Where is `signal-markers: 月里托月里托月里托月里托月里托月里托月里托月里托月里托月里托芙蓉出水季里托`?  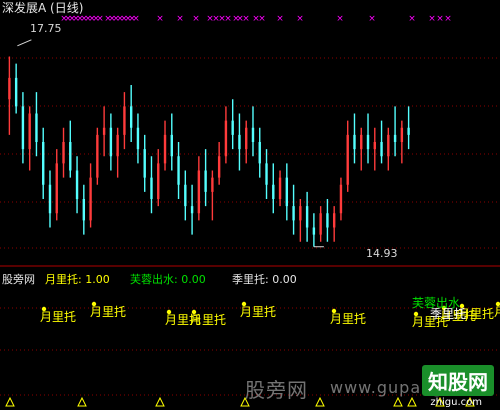 signal-markers: 月里托月里托月里托月里托月里托月里托月里托月里托月里托月里托芙蓉出水季里托 is located at coordinates (270, 312).